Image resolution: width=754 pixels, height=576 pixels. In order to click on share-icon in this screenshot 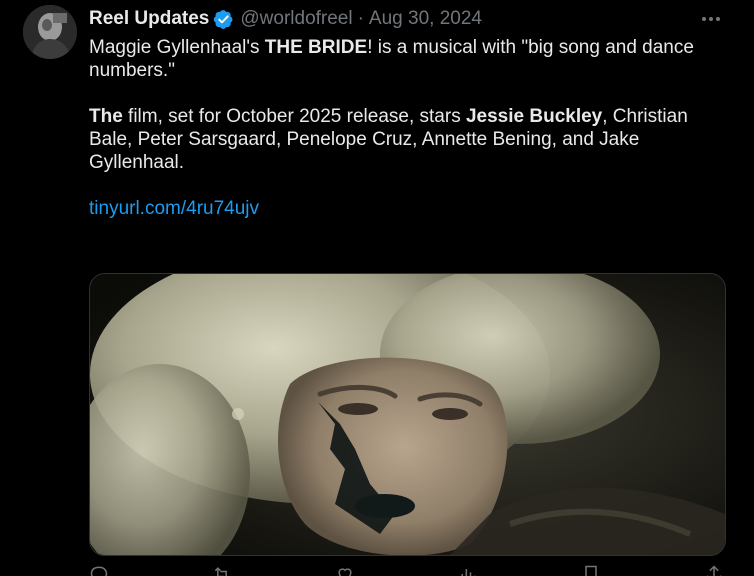, I will do `click(714, 570)`.